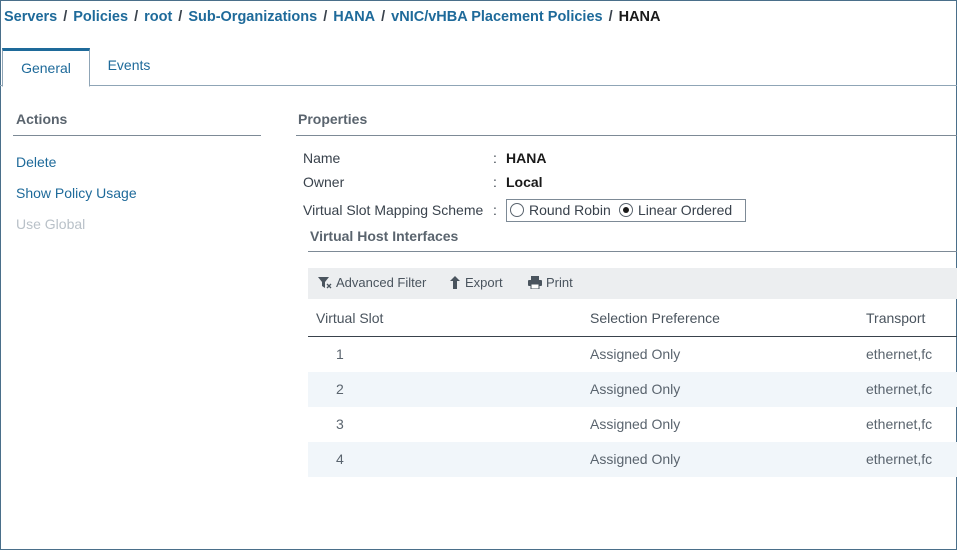 This screenshot has height=550, width=957. What do you see at coordinates (535, 282) in the screenshot?
I see `printer-icon` at bounding box center [535, 282].